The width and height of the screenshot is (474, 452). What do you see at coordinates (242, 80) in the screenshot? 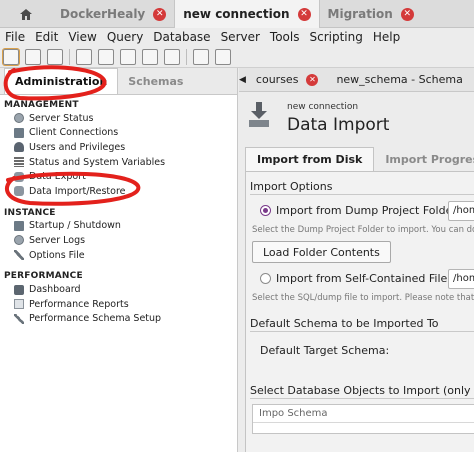
I see `chevron-left-icon: ◀` at bounding box center [242, 80].